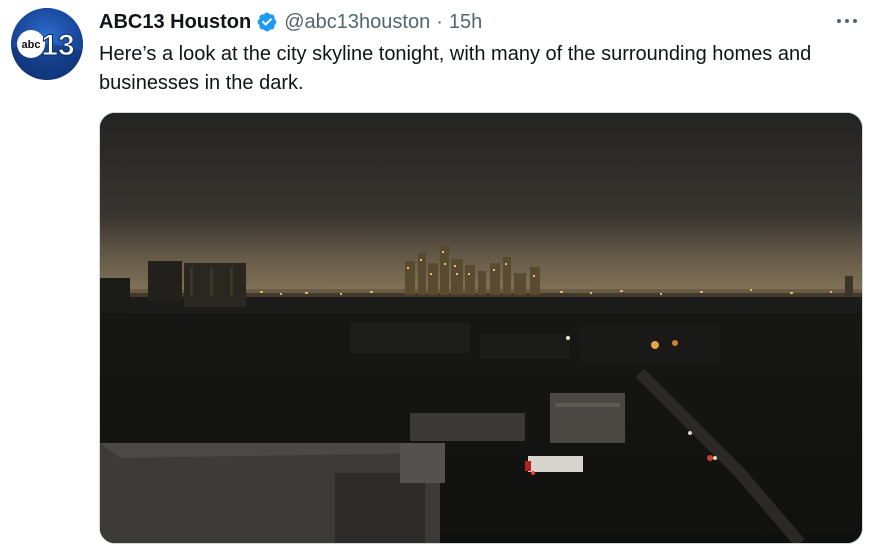 The height and width of the screenshot is (545, 891). I want to click on svg-text: 13, so click(57, 45).